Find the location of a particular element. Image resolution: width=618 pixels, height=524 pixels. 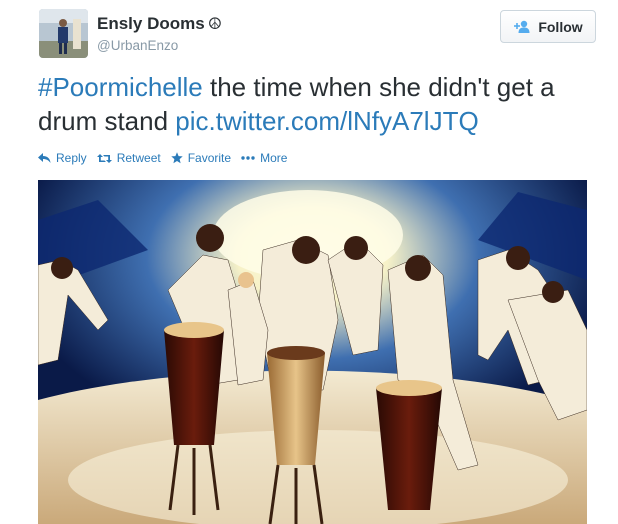

retweet-label: Retweet is located at coordinates (138, 158).